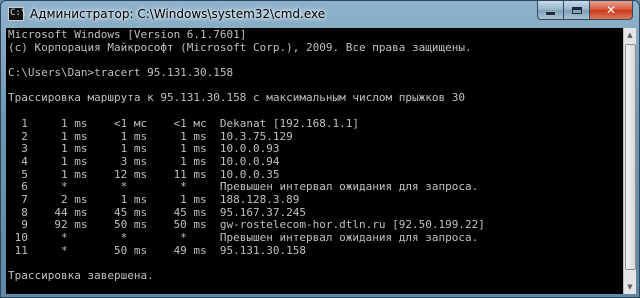  I want to click on close-icon: ✕, so click(611, 10).